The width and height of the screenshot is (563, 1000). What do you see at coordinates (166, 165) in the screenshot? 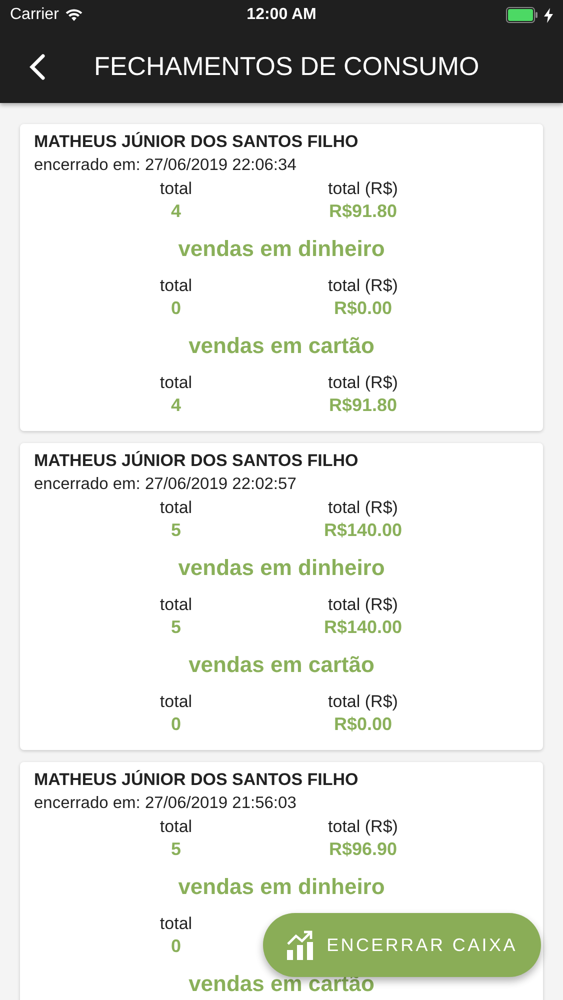
I see `closed-at: encerrado em: 27/06/2019 22:06:34` at bounding box center [166, 165].